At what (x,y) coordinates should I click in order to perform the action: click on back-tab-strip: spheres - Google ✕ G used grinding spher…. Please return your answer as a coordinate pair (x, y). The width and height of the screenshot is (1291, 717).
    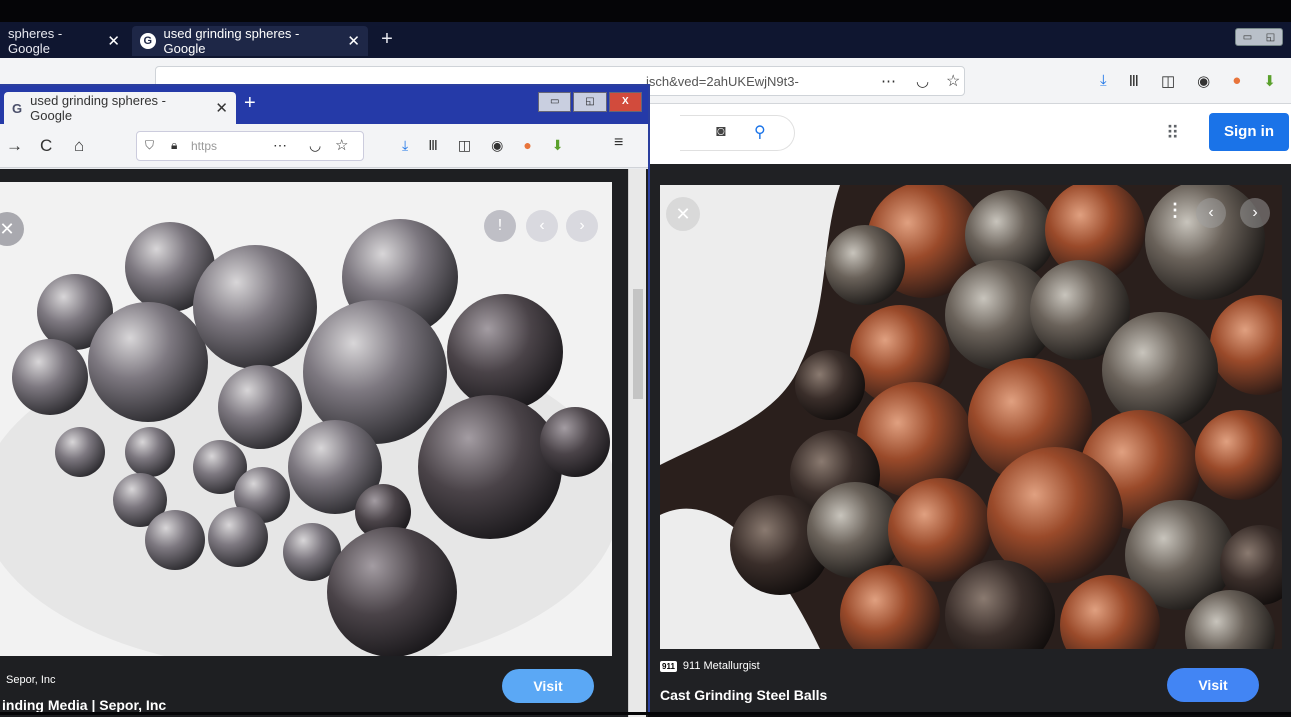
    Looking at the image, I should click on (645, 40).